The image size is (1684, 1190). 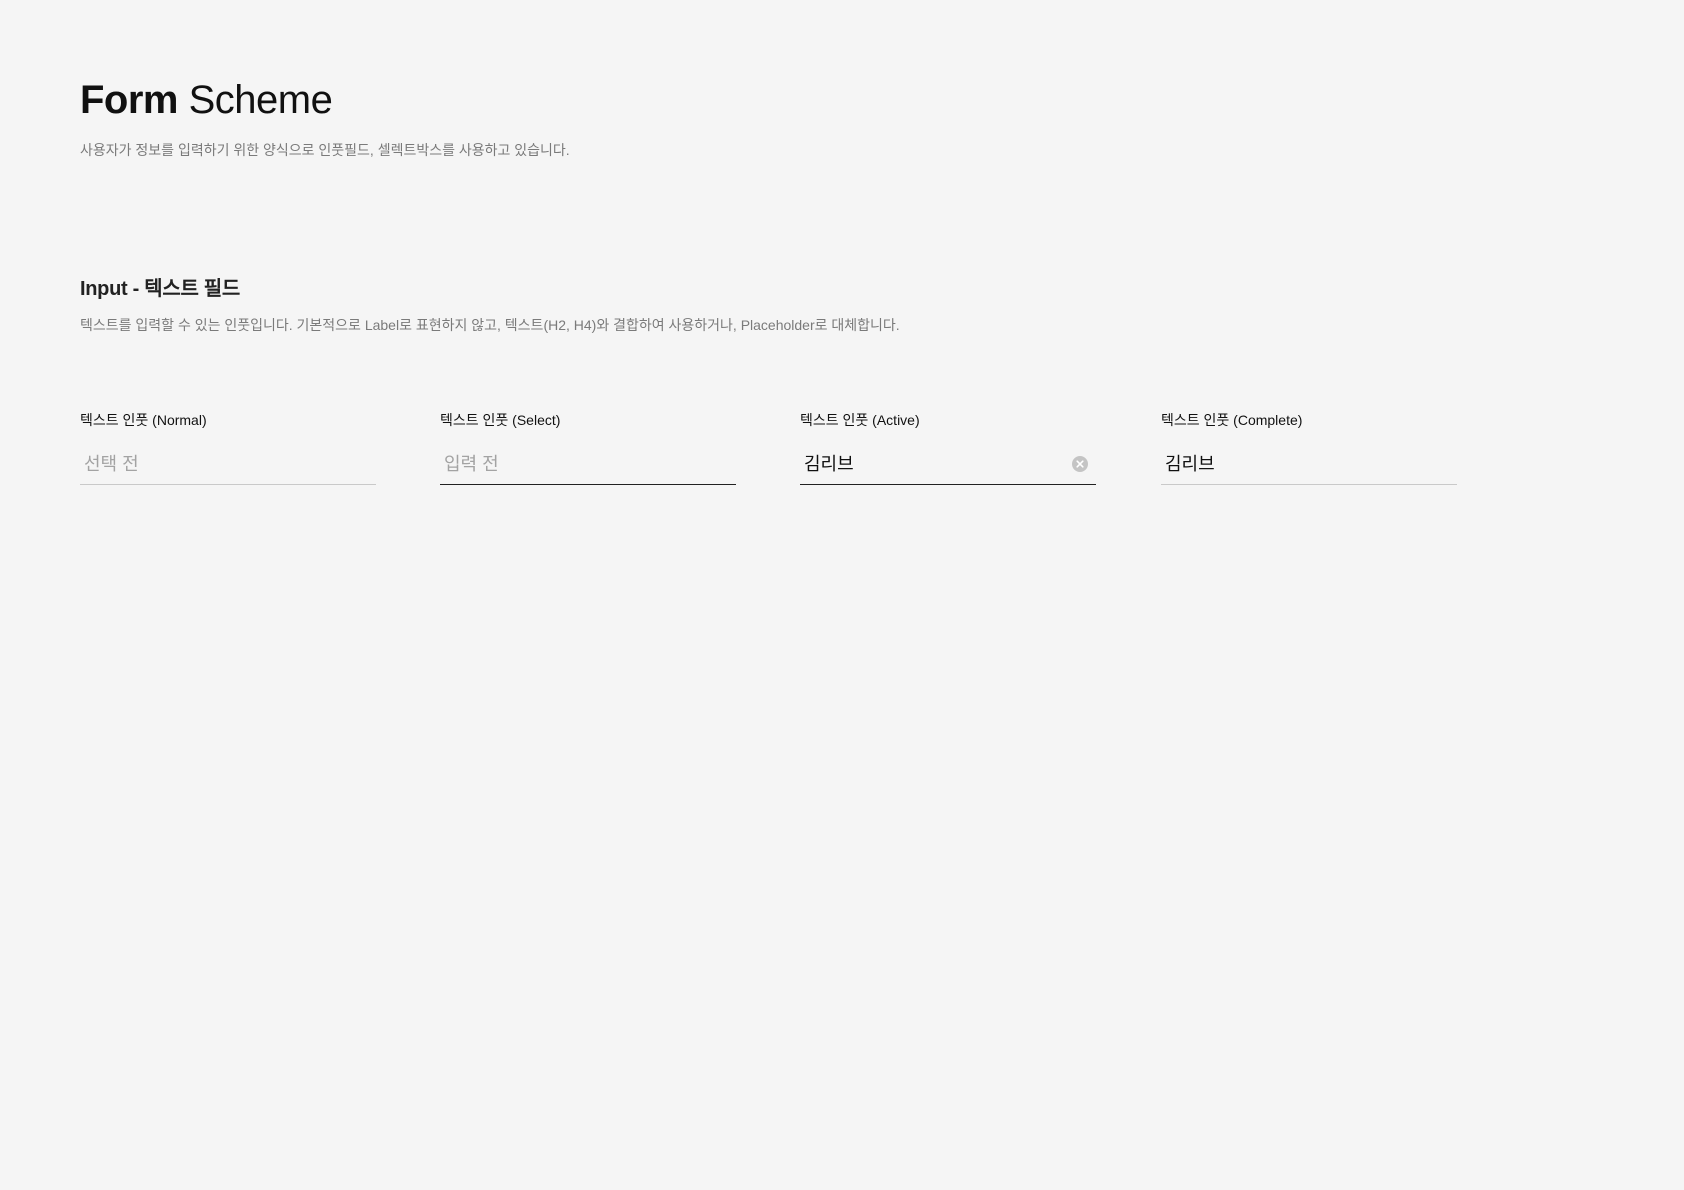 What do you see at coordinates (1309, 466) in the screenshot?
I see `text-input-complete-field: 김리브` at bounding box center [1309, 466].